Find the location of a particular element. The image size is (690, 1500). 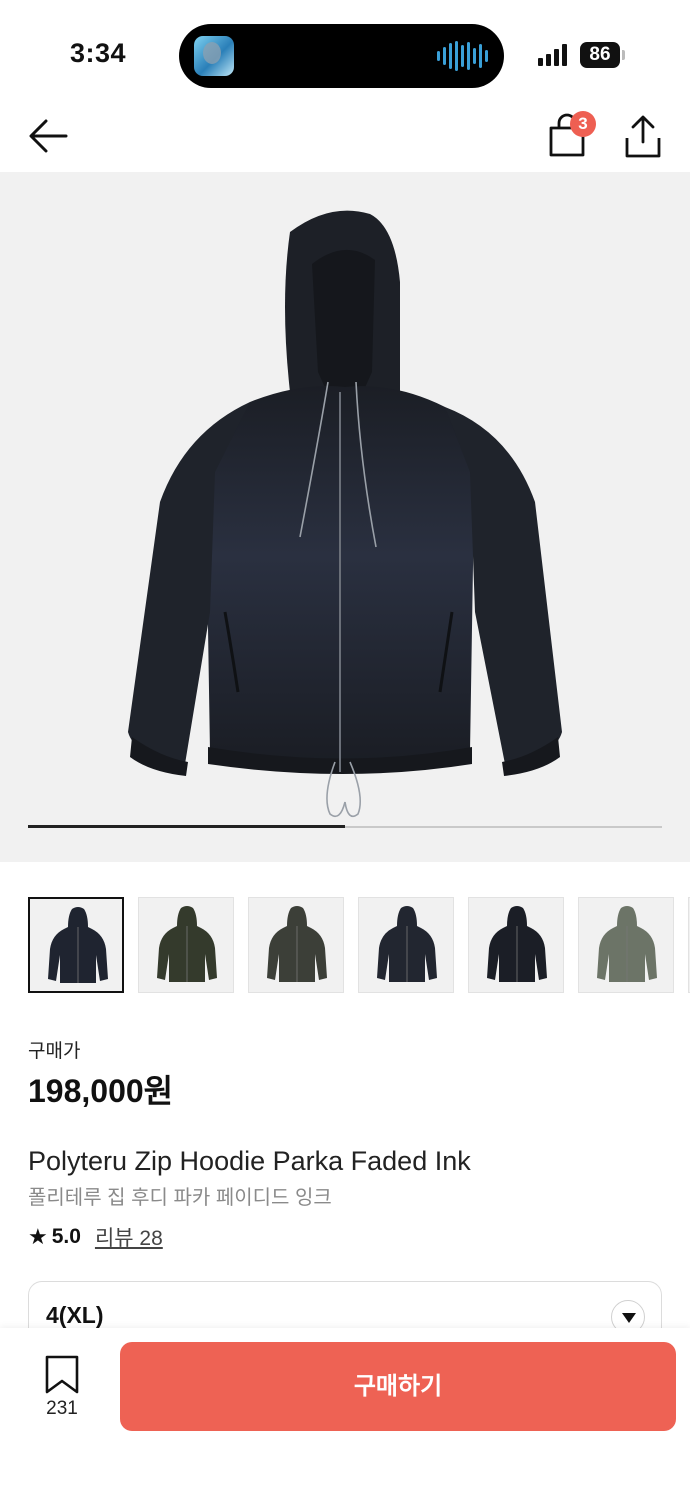

product-name-en: Polyteru Zip Hoodie Parka Faded Ink is located at coordinates (249, 1161).